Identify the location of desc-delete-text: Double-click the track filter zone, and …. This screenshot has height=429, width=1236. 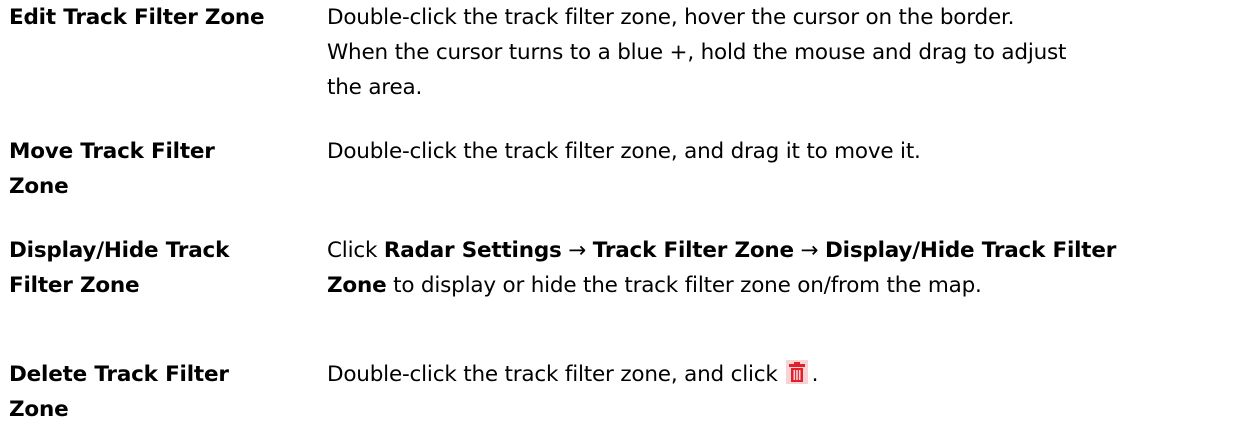
(552, 374).